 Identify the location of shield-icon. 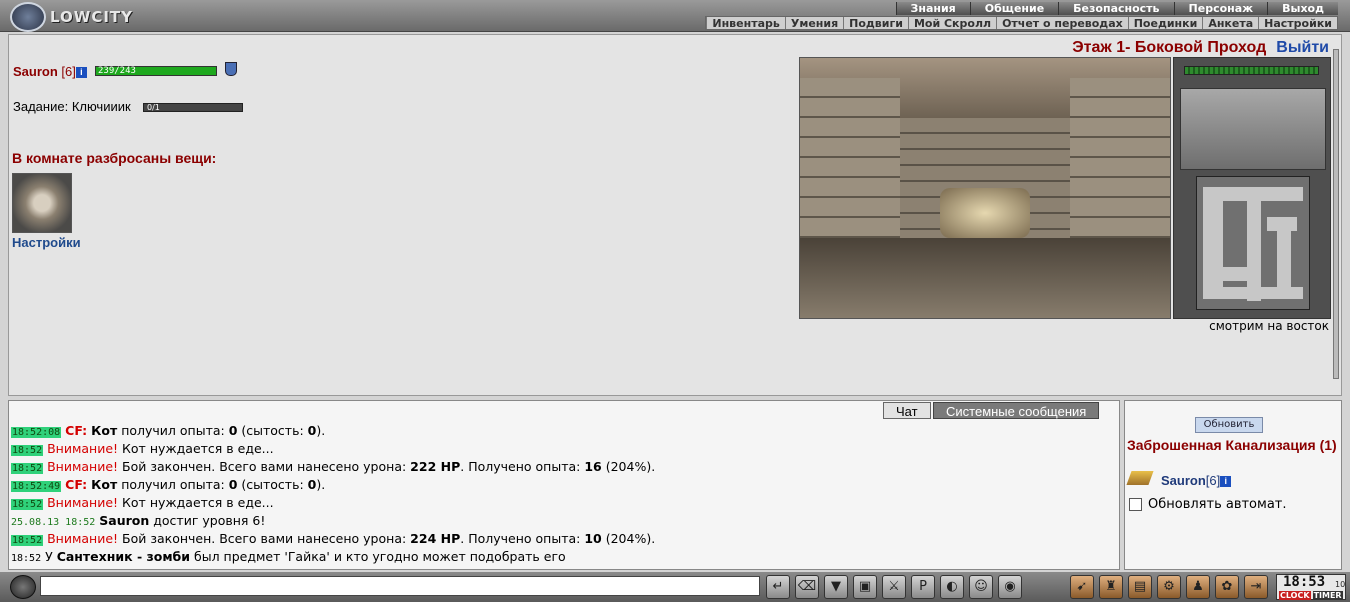
(231, 69).